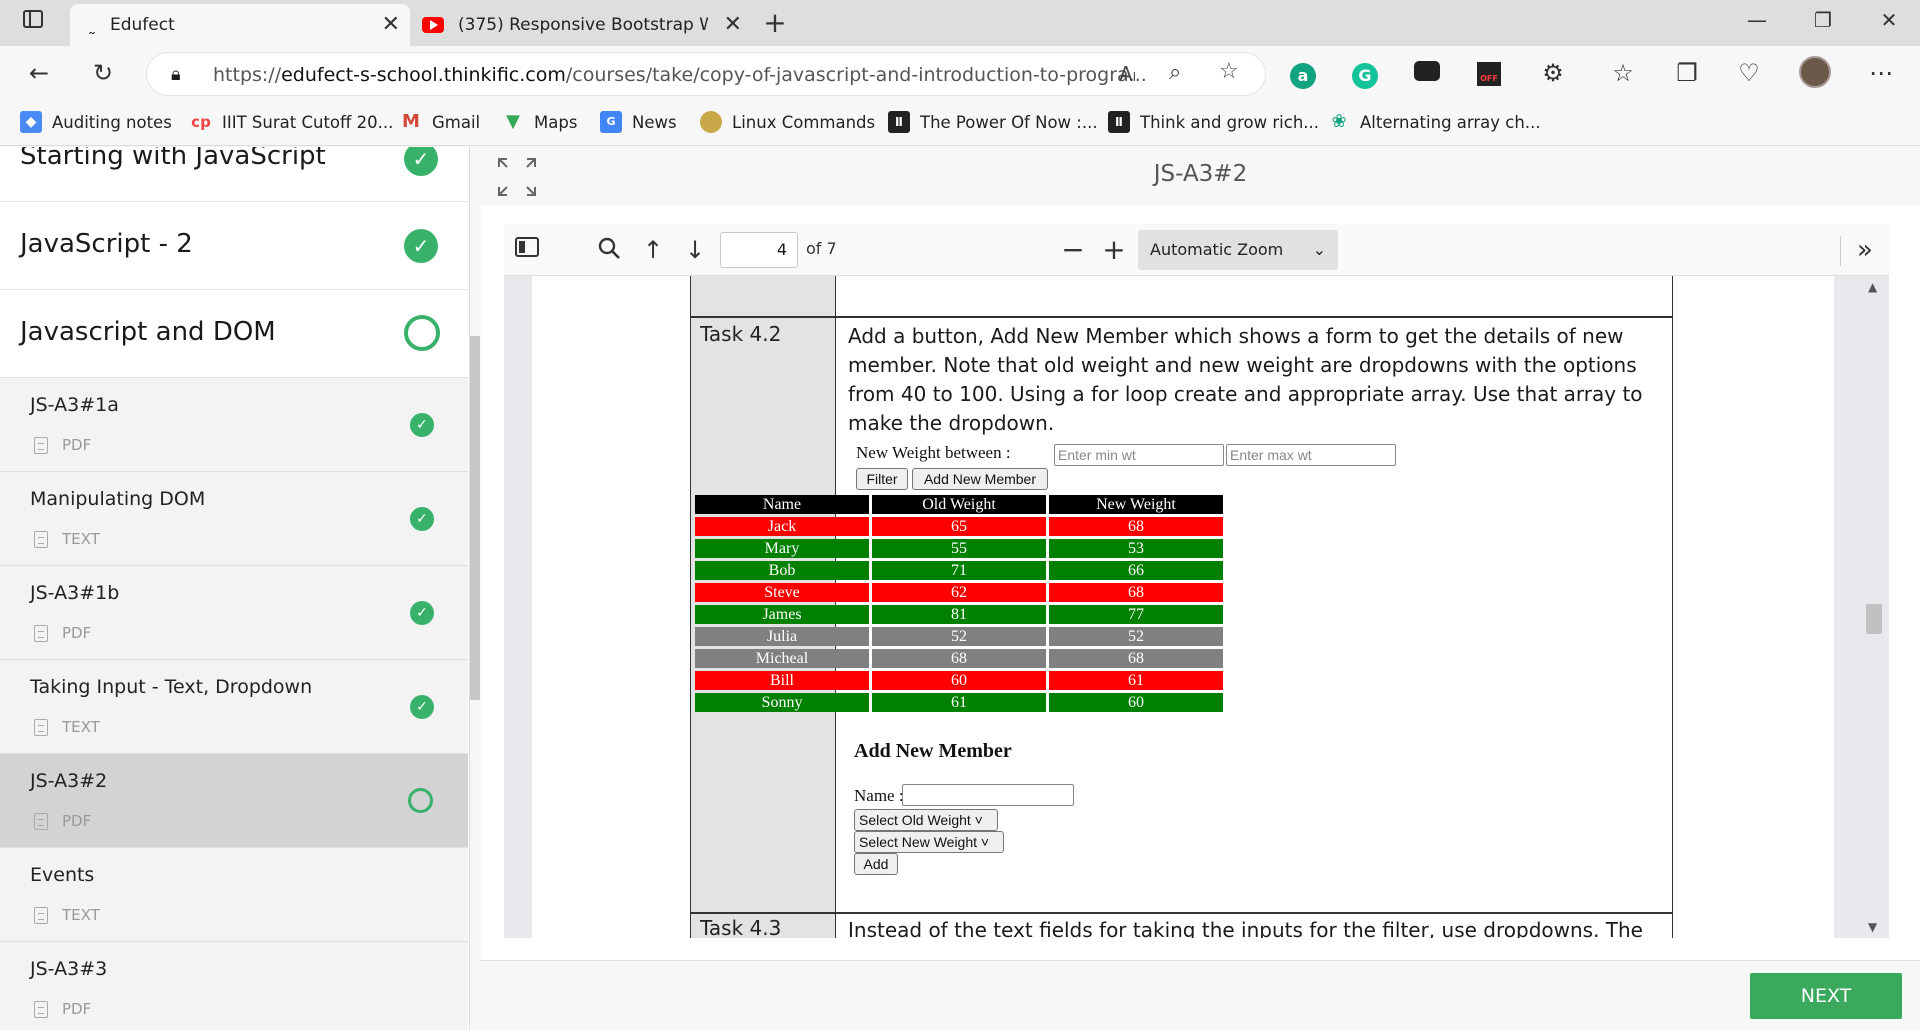 This screenshot has height=1030, width=1920. I want to click on scroll-up-icon: ▲, so click(1872, 287).